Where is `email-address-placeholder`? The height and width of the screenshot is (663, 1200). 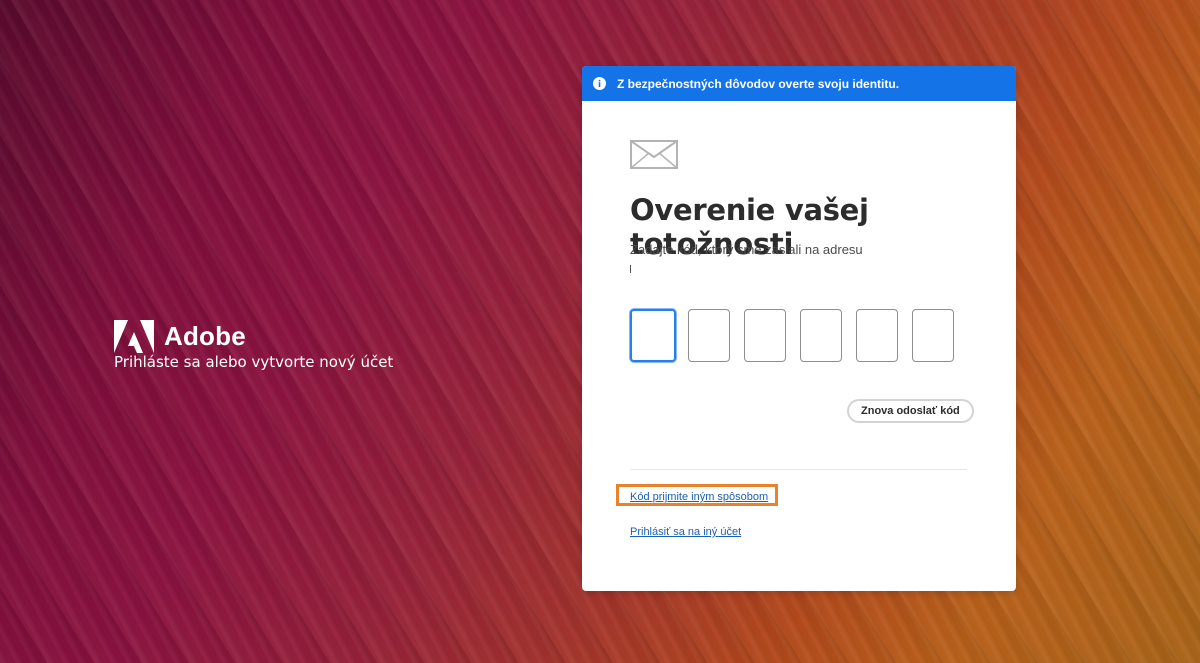 email-address-placeholder is located at coordinates (630, 269).